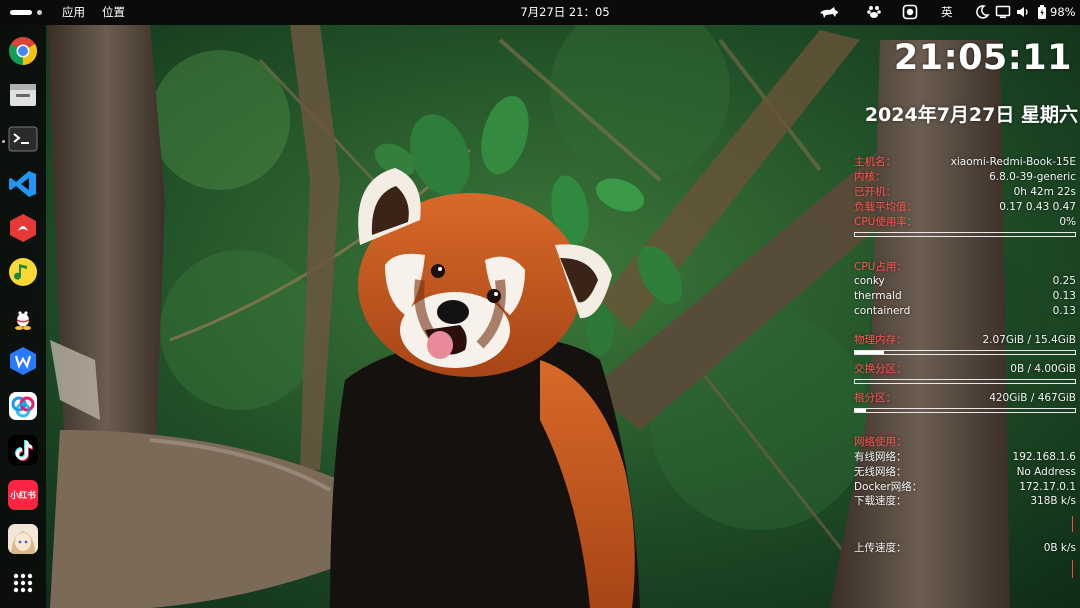 Image resolution: width=1080 pixels, height=608 pixels. I want to click on docker-network-label: Docker网络：, so click(888, 487).